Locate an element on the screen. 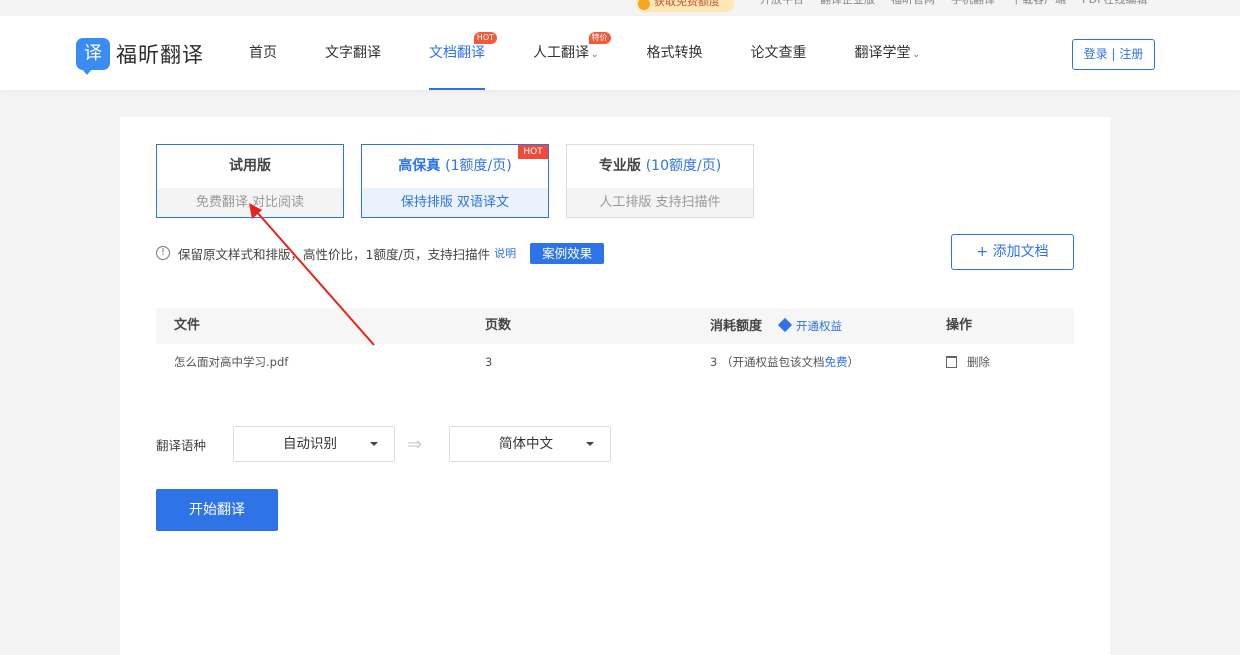 This screenshot has height=655, width=1240. logo: 译 福昕翻译 is located at coordinates (140, 56).